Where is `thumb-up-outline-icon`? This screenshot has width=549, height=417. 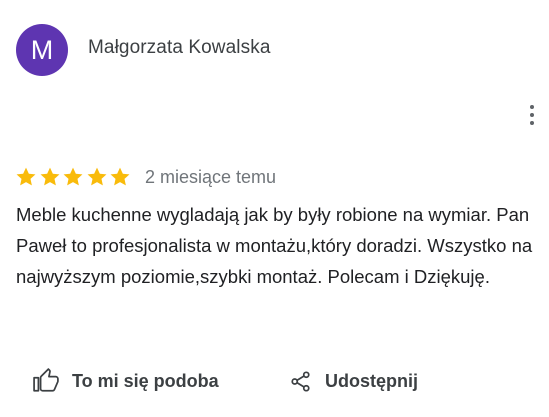
thumb-up-outline-icon is located at coordinates (46, 380).